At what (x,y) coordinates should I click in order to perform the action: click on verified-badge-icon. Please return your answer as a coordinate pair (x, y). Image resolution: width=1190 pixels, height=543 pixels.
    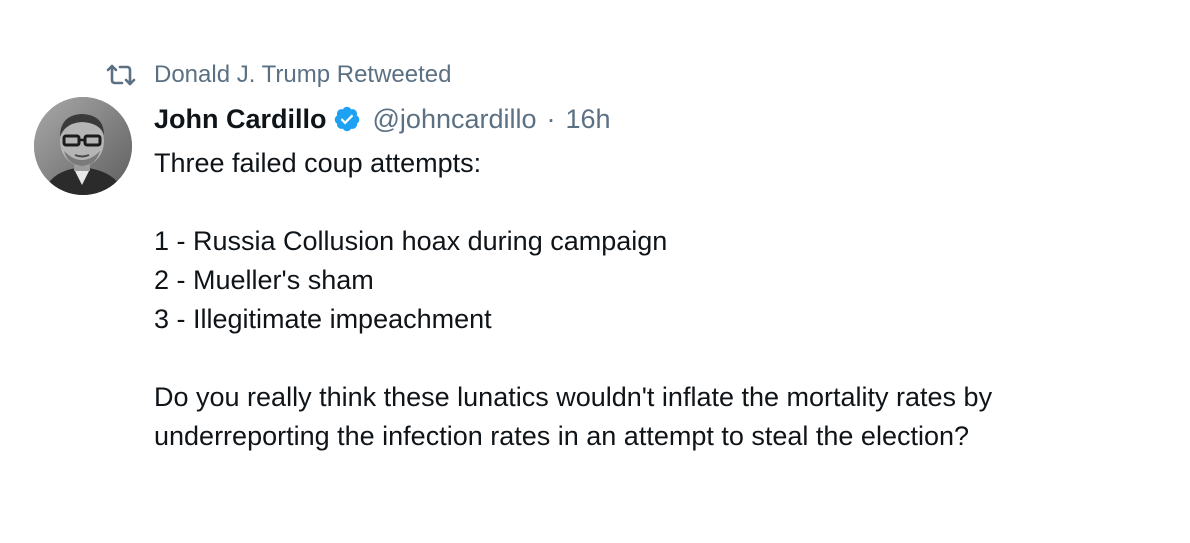
    Looking at the image, I should click on (347, 119).